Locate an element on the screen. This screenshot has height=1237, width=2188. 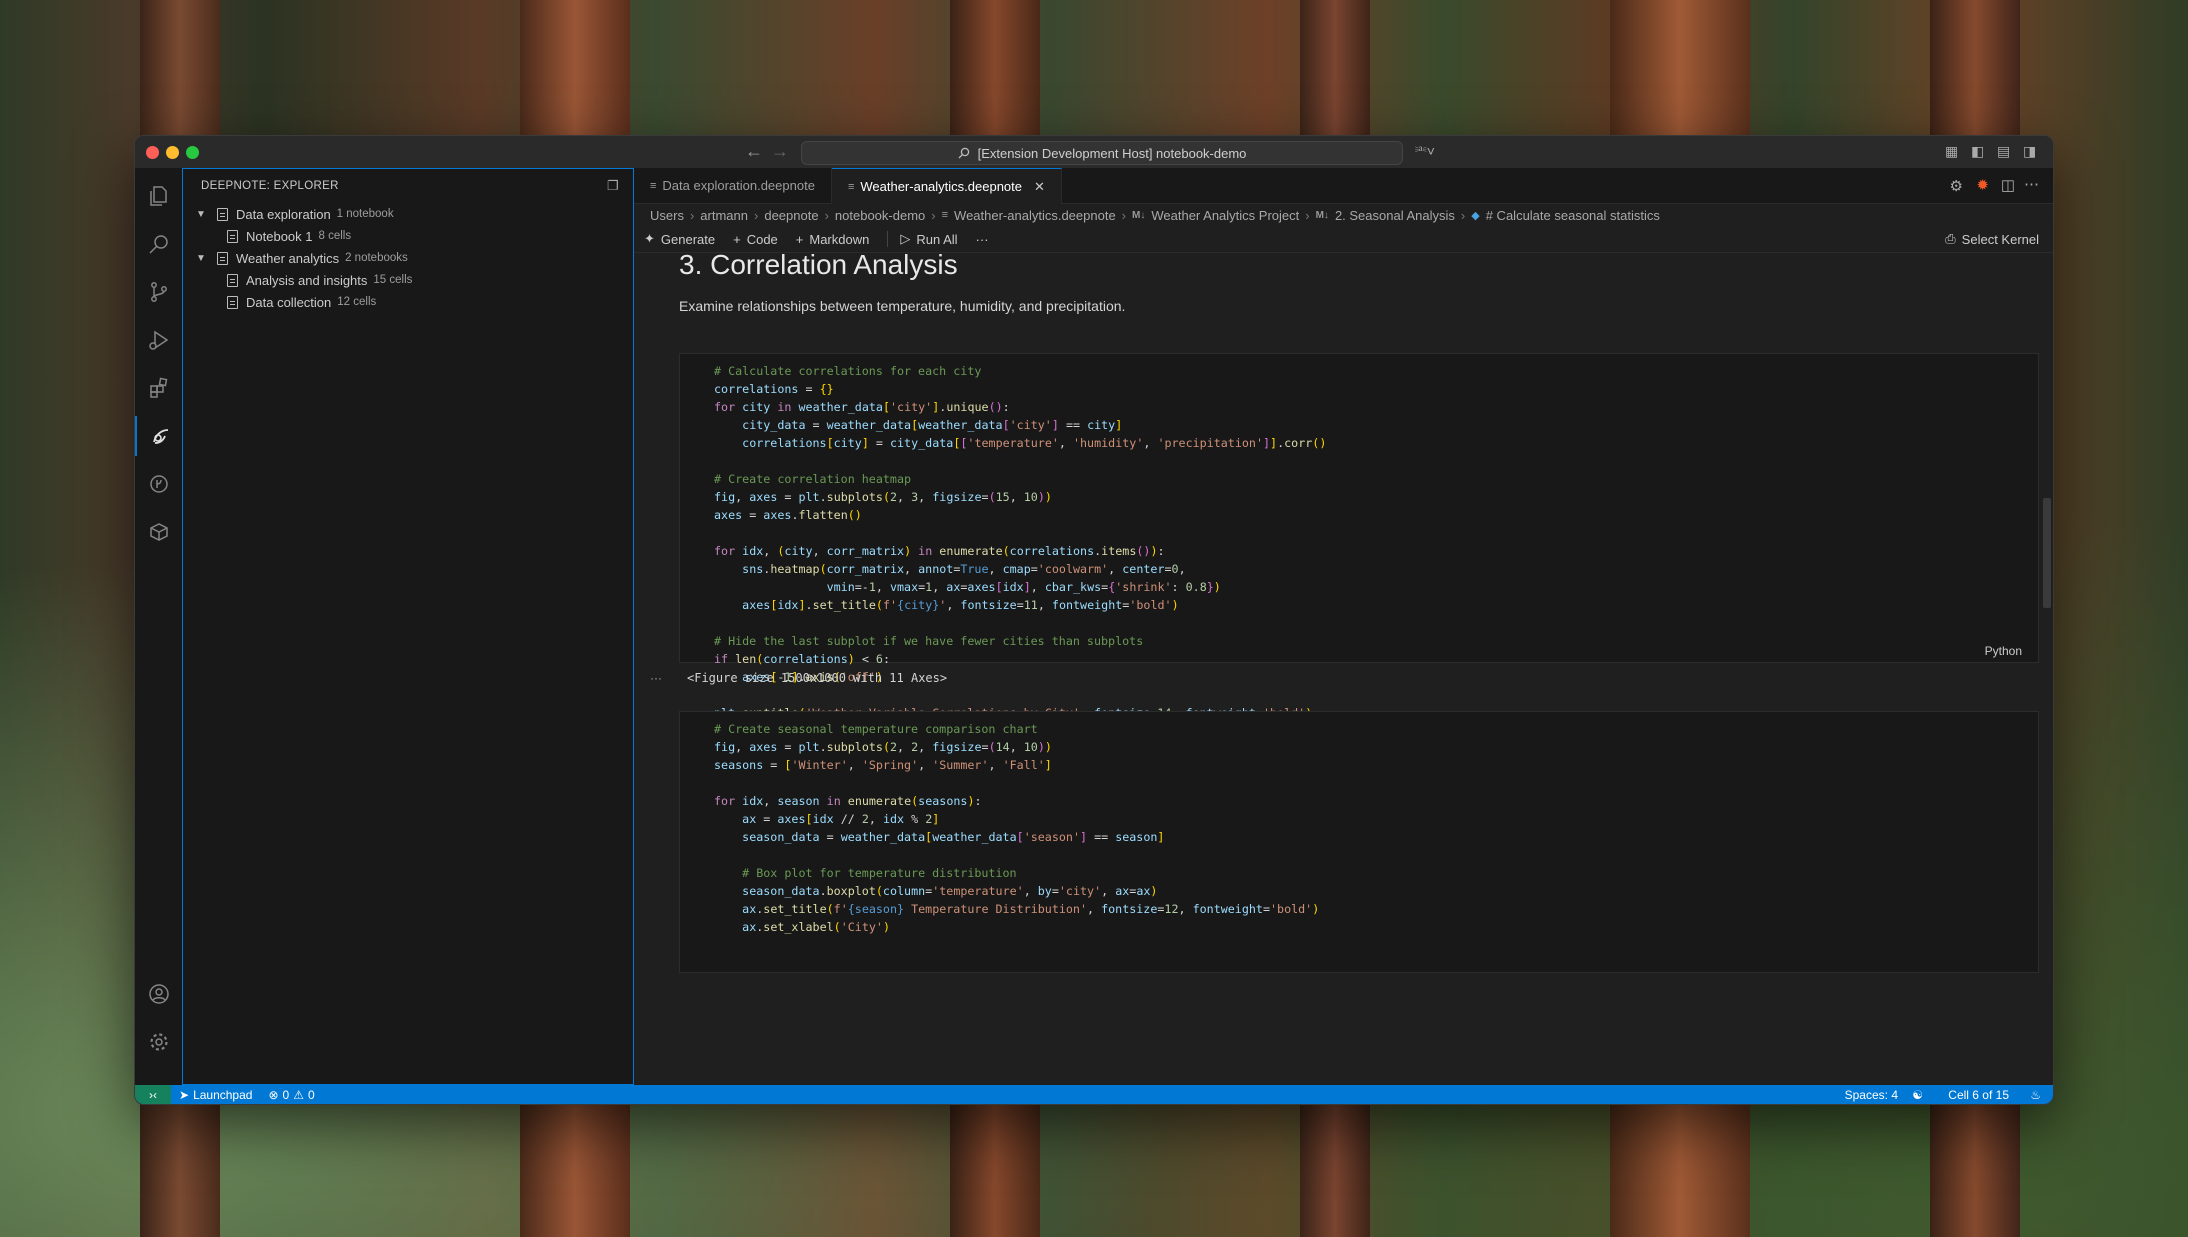
more-actions-icon: ⋯ is located at coordinates (2031, 184).